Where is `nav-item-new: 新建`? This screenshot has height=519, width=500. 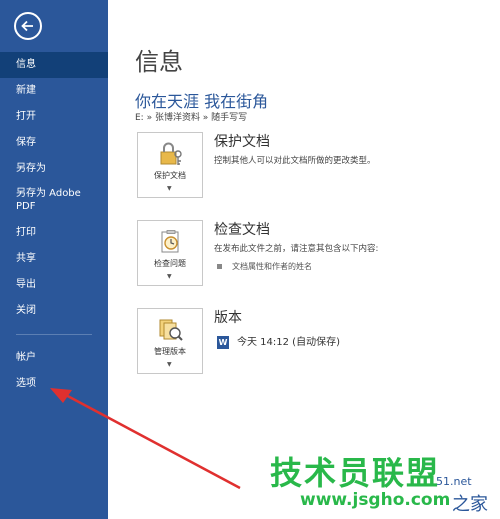 nav-item-new: 新建 is located at coordinates (54, 91).